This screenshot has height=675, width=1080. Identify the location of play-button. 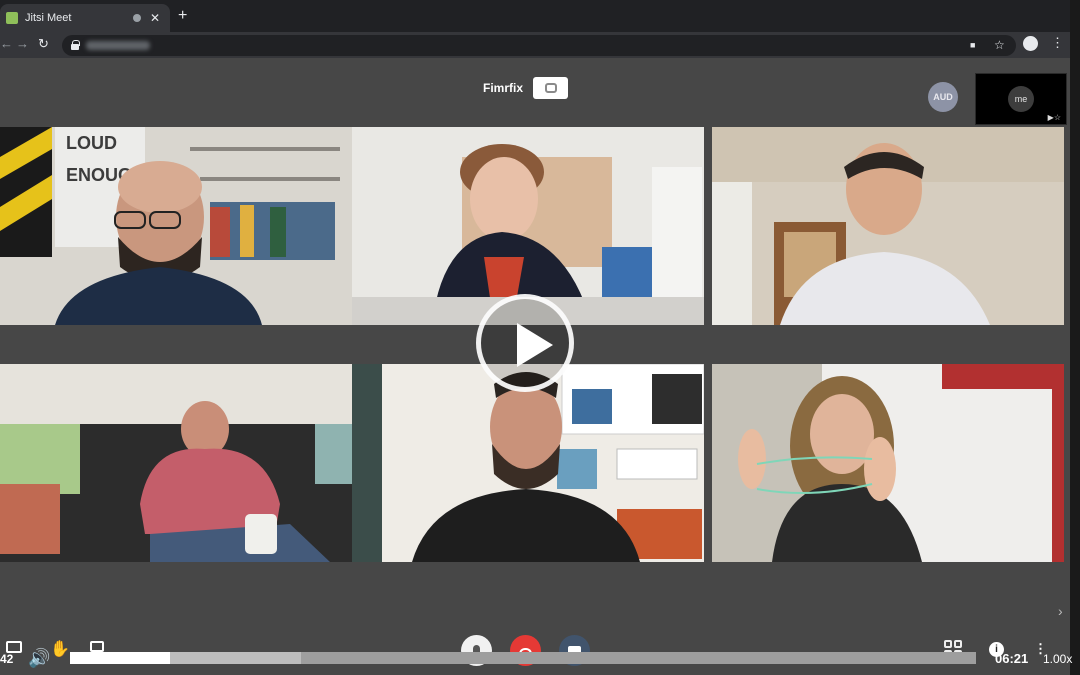
(525, 343).